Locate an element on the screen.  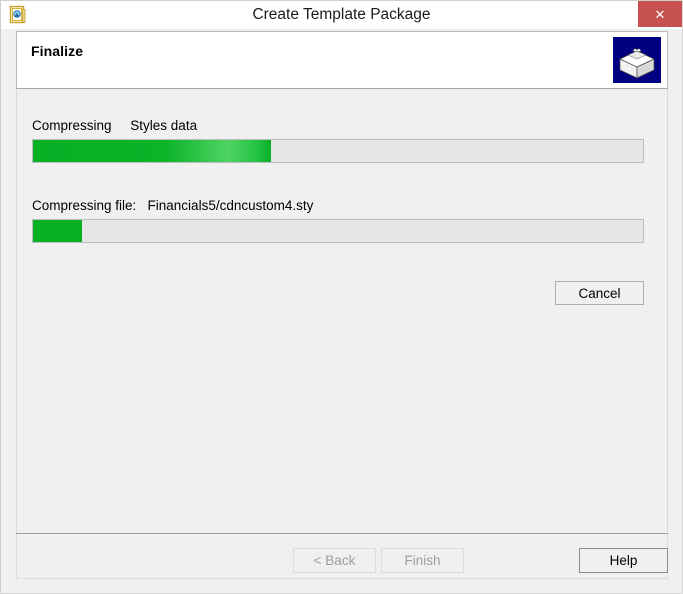
wizard-footer: < Back Finish Help is located at coordinates (342, 556).